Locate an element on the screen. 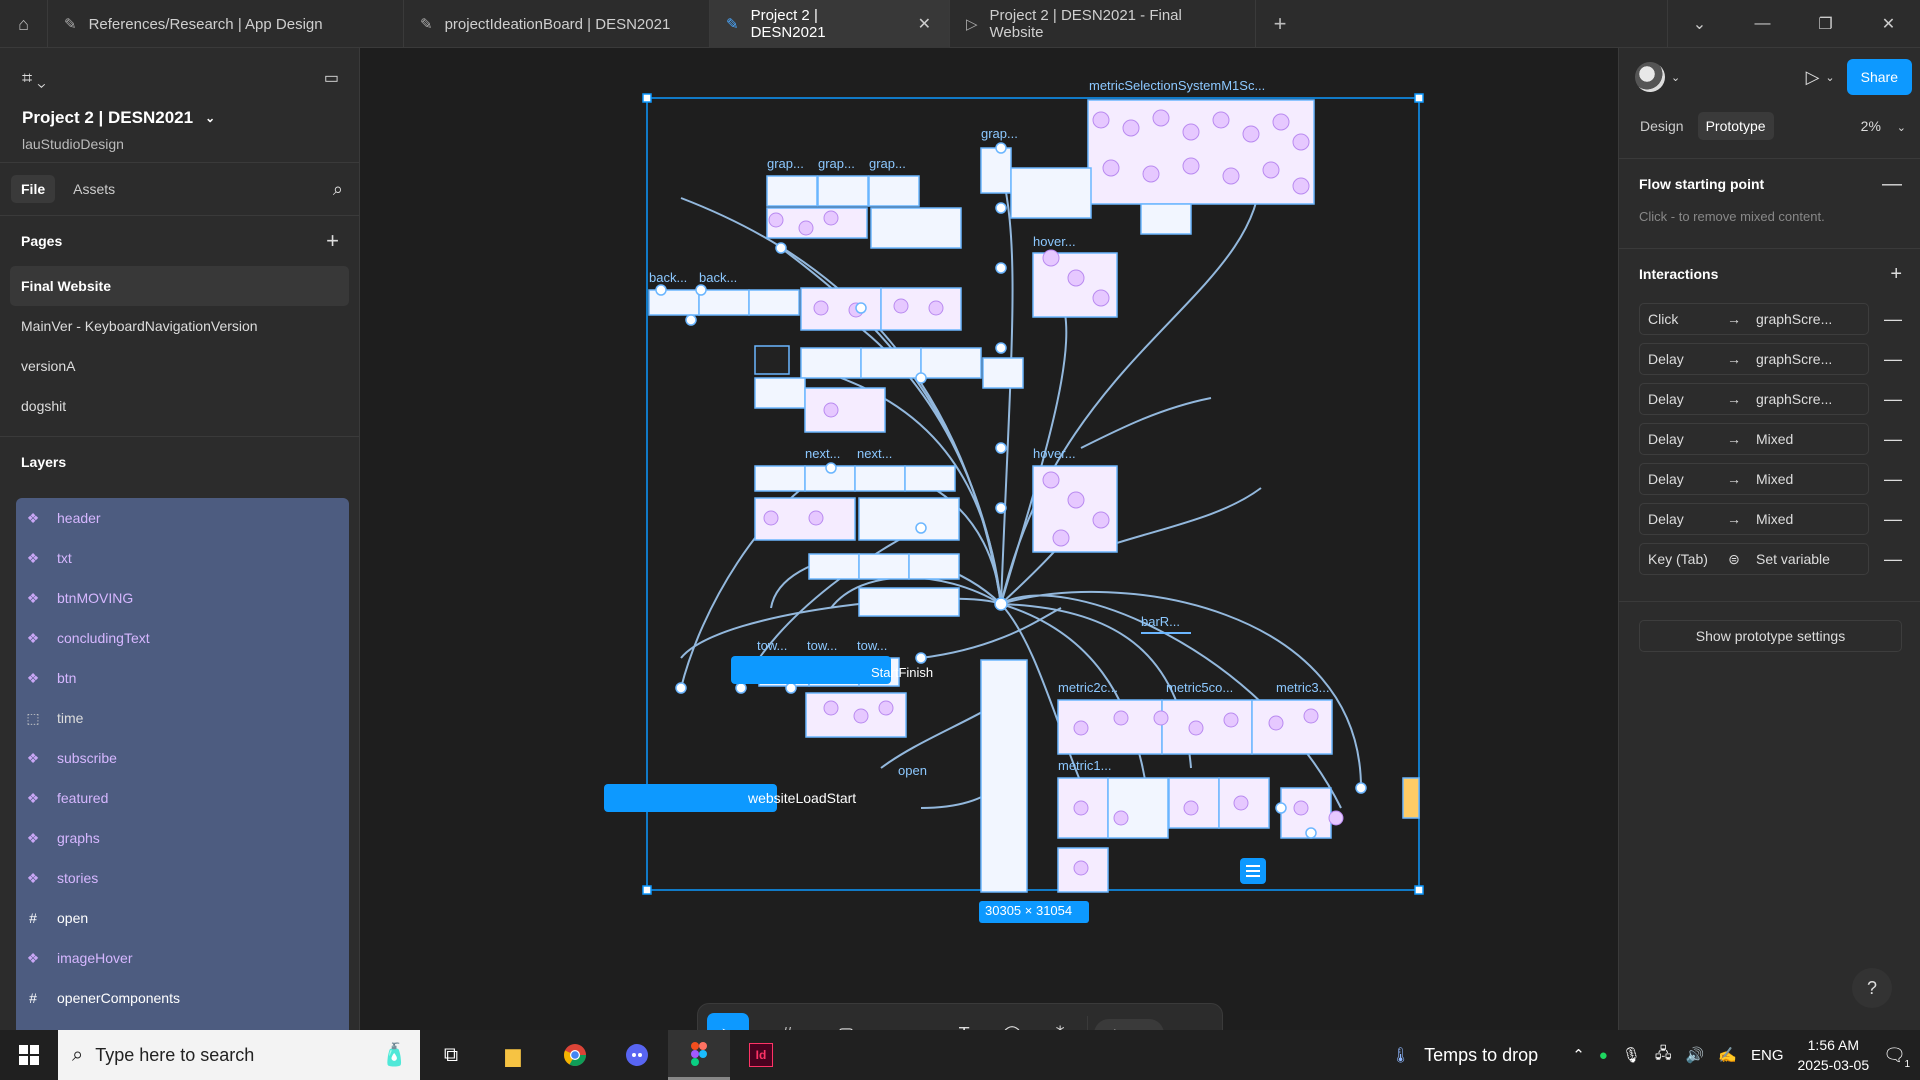 The height and width of the screenshot is (1080, 1920). help-icon: ? is located at coordinates (1872, 988).